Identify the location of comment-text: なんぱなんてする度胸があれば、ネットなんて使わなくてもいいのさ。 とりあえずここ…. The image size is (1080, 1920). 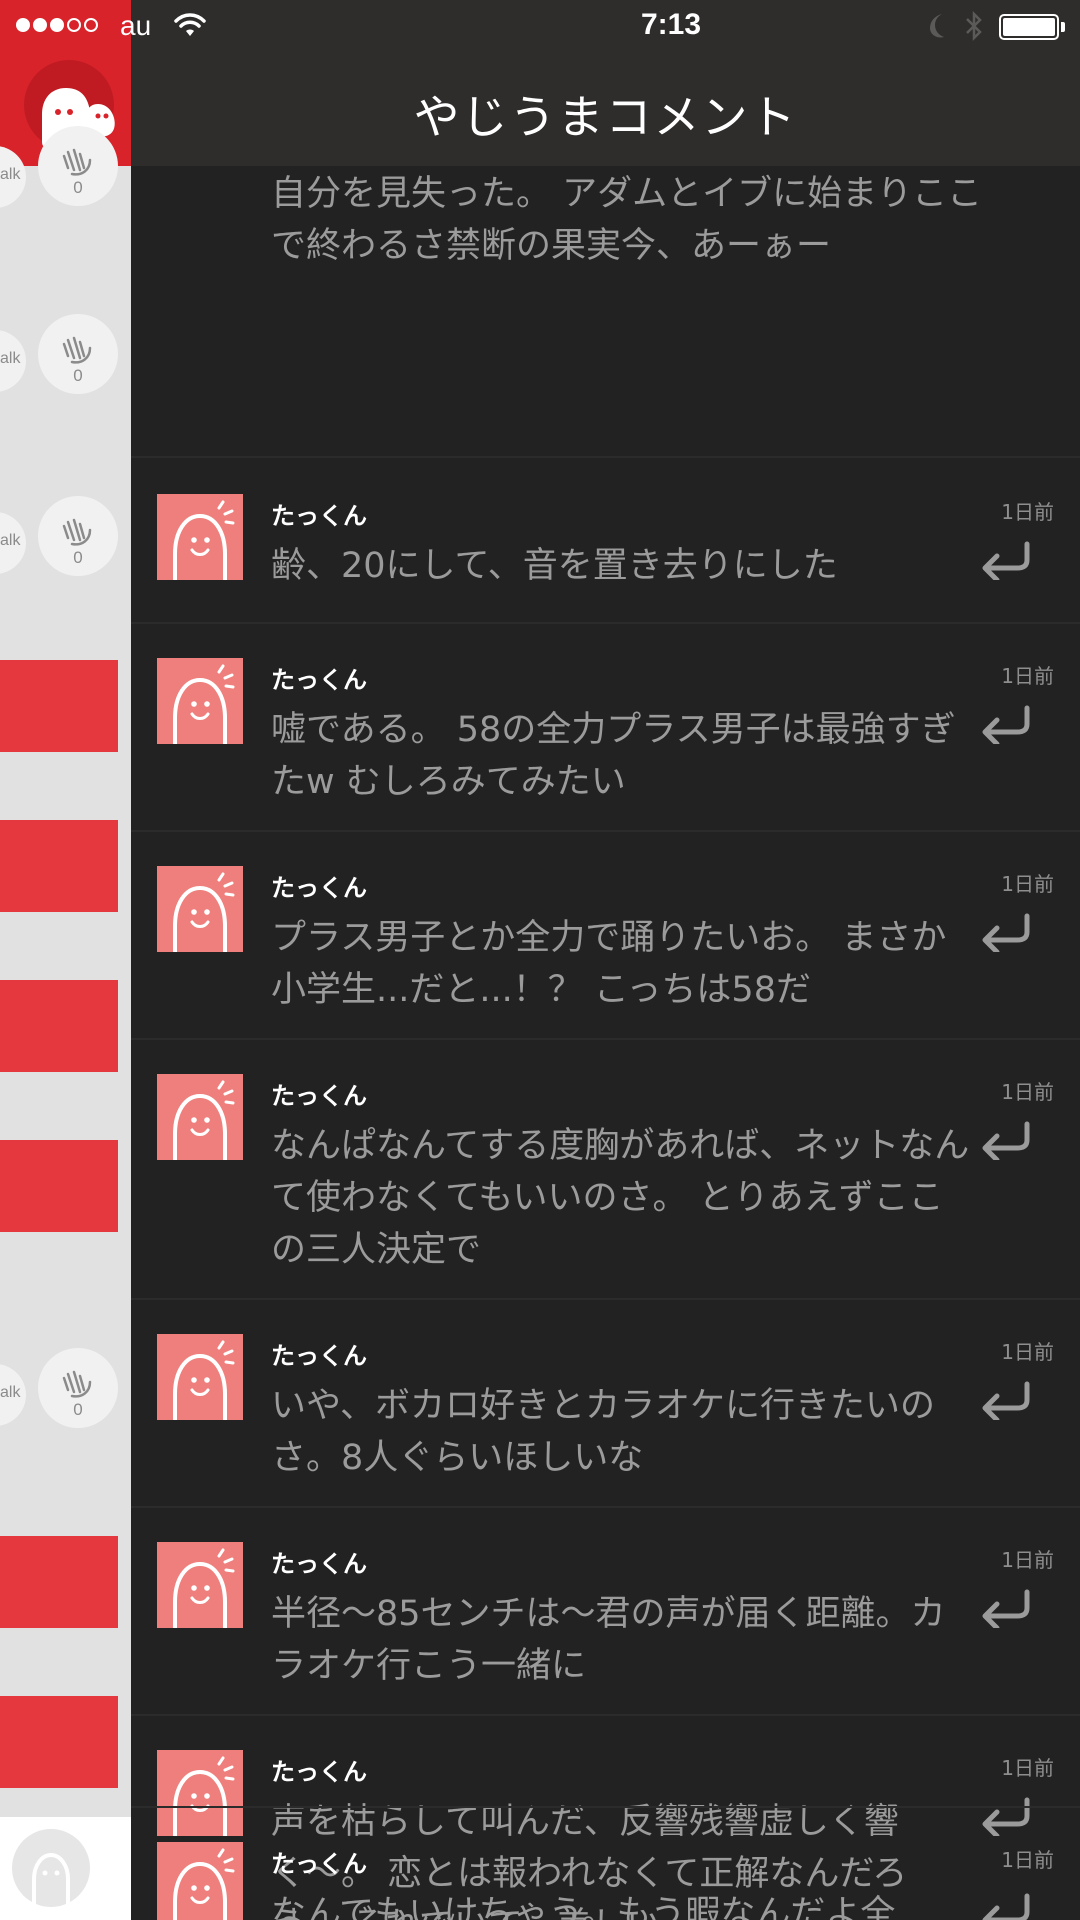
(620, 1198).